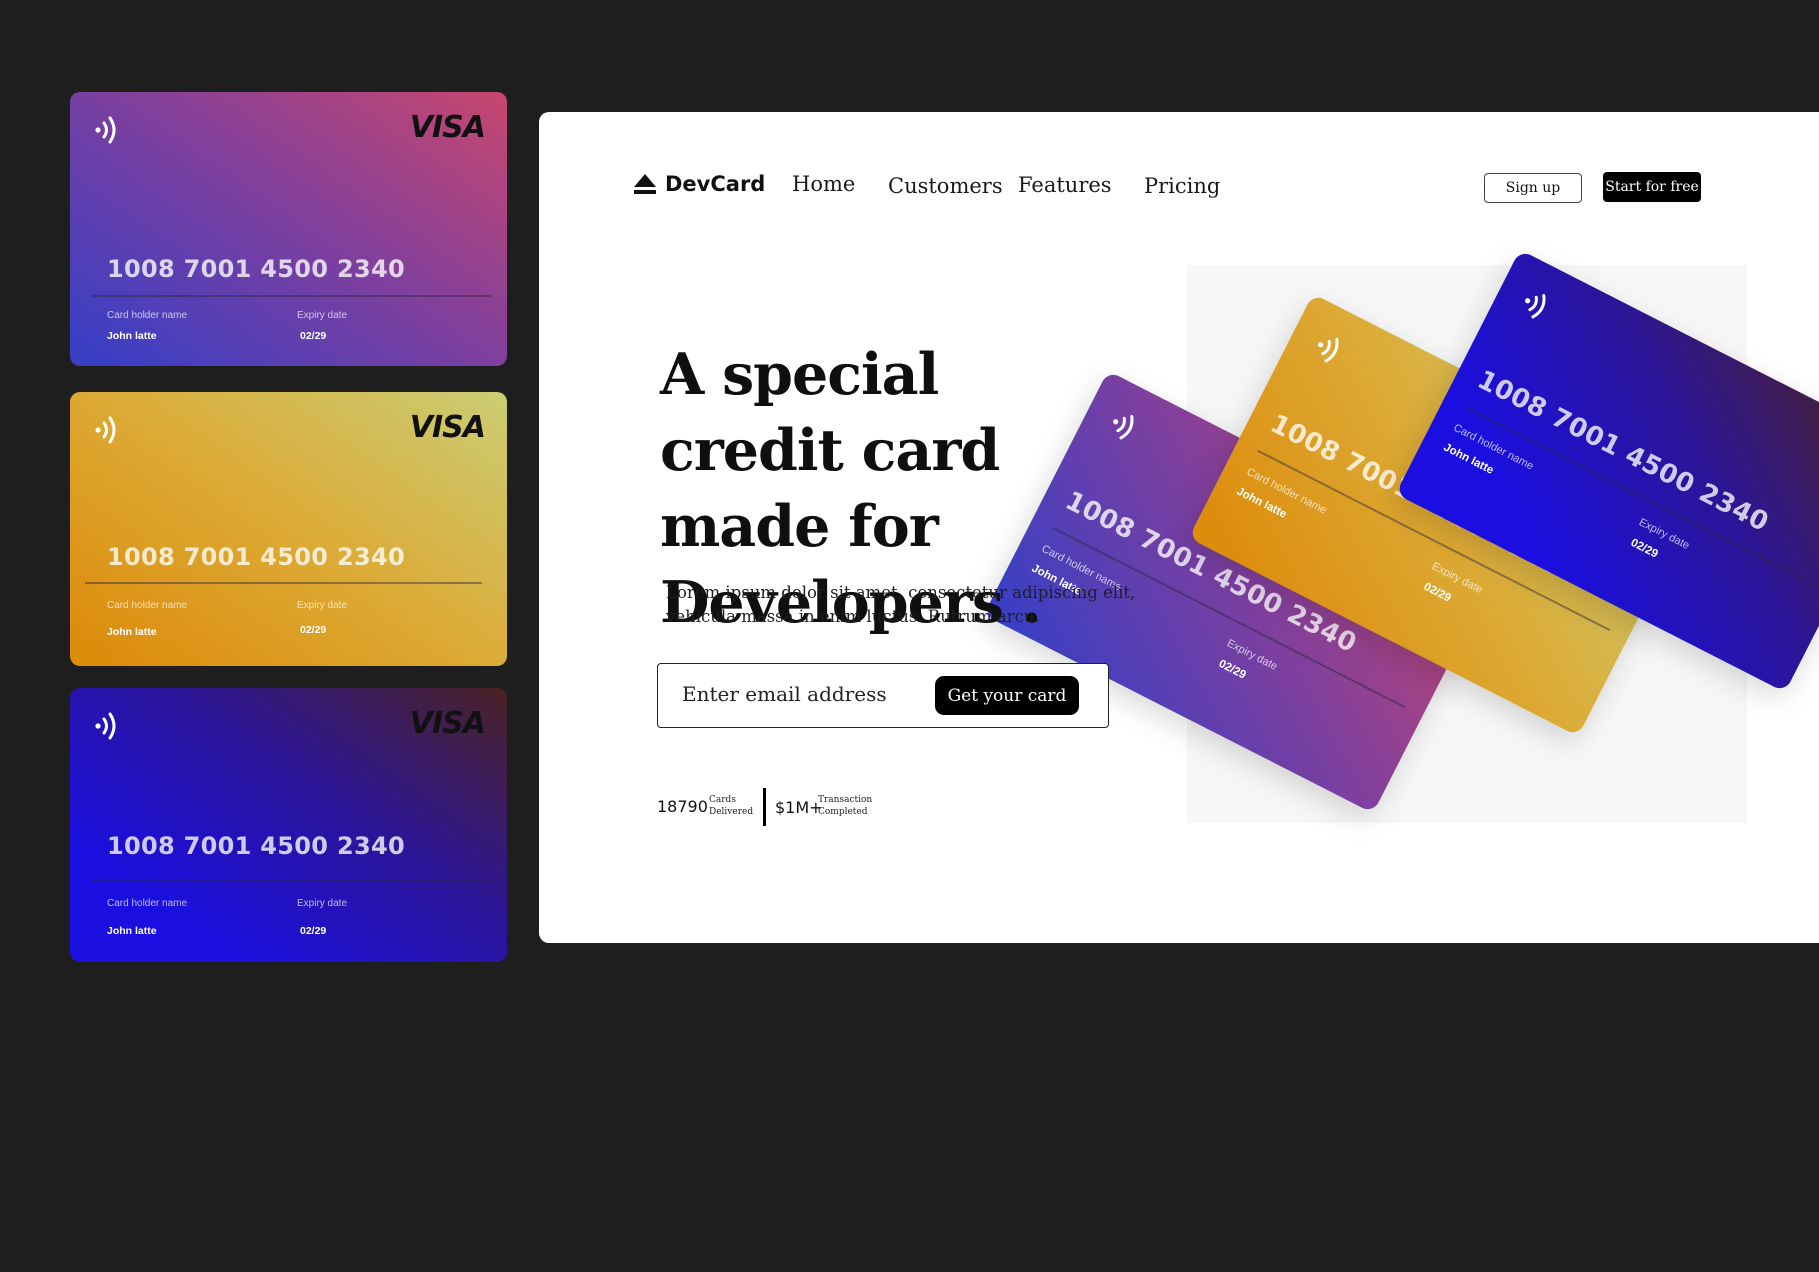 Image resolution: width=1819 pixels, height=1272 pixels. Describe the element at coordinates (1182, 186) in the screenshot. I see `nav-pricing: Pricing` at that location.